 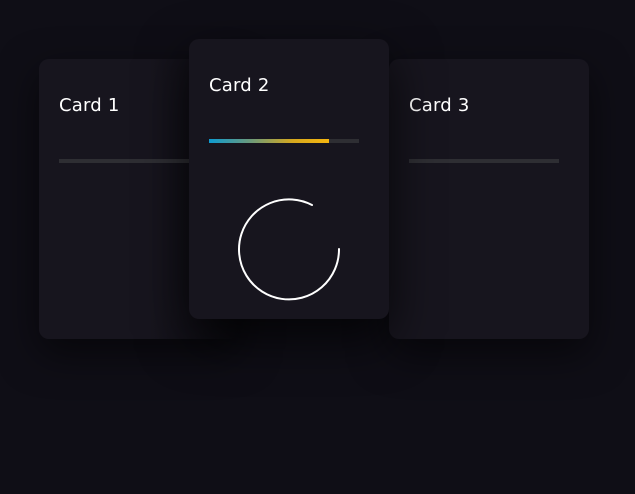 What do you see at coordinates (439, 105) in the screenshot?
I see `card-title: Card 3` at bounding box center [439, 105].